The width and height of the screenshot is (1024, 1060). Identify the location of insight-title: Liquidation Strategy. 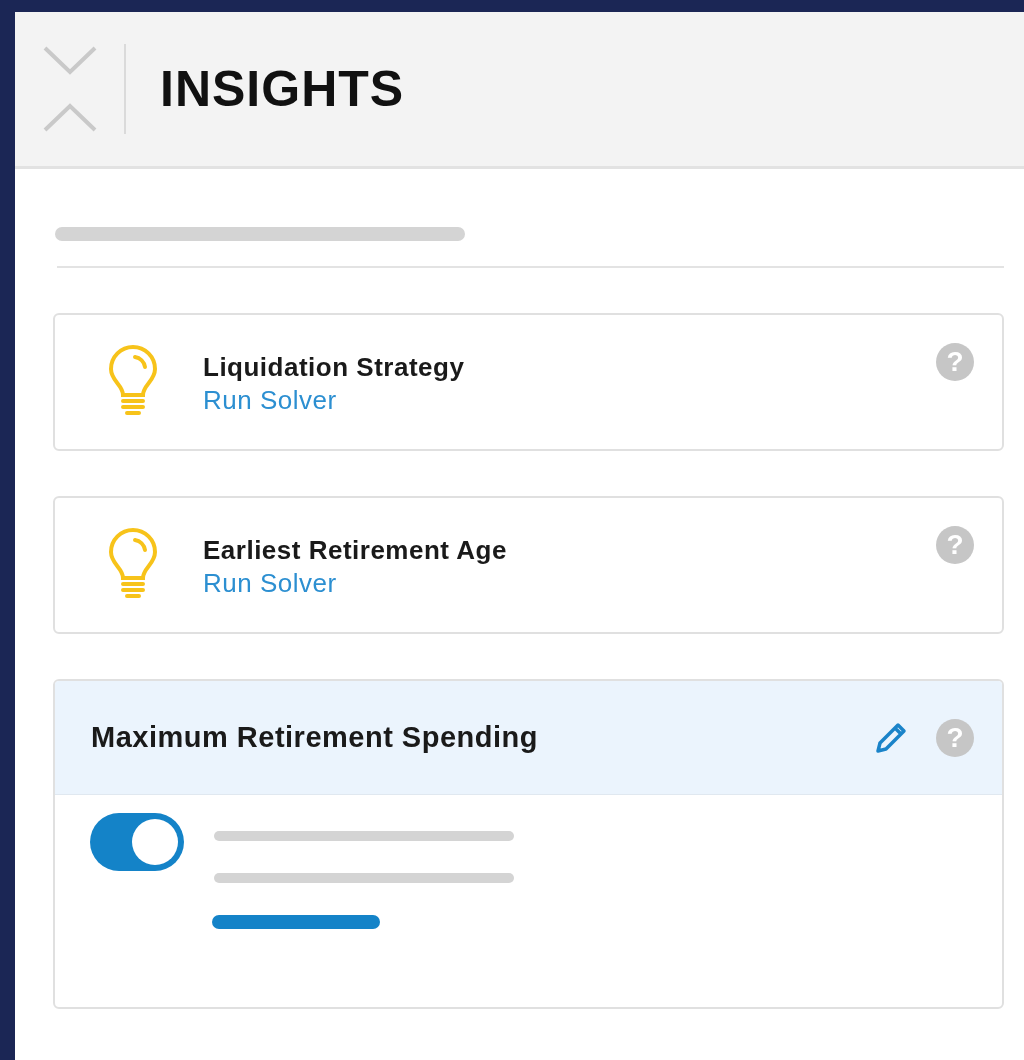
(334, 367).